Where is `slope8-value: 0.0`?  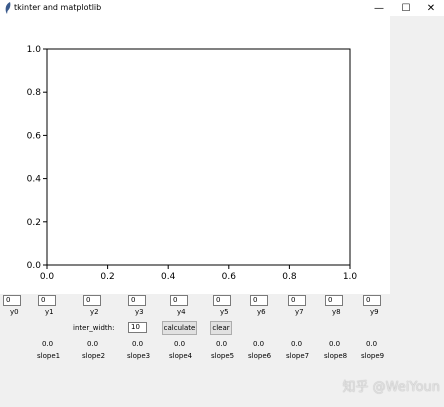 slope8-value: 0.0 is located at coordinates (335, 344).